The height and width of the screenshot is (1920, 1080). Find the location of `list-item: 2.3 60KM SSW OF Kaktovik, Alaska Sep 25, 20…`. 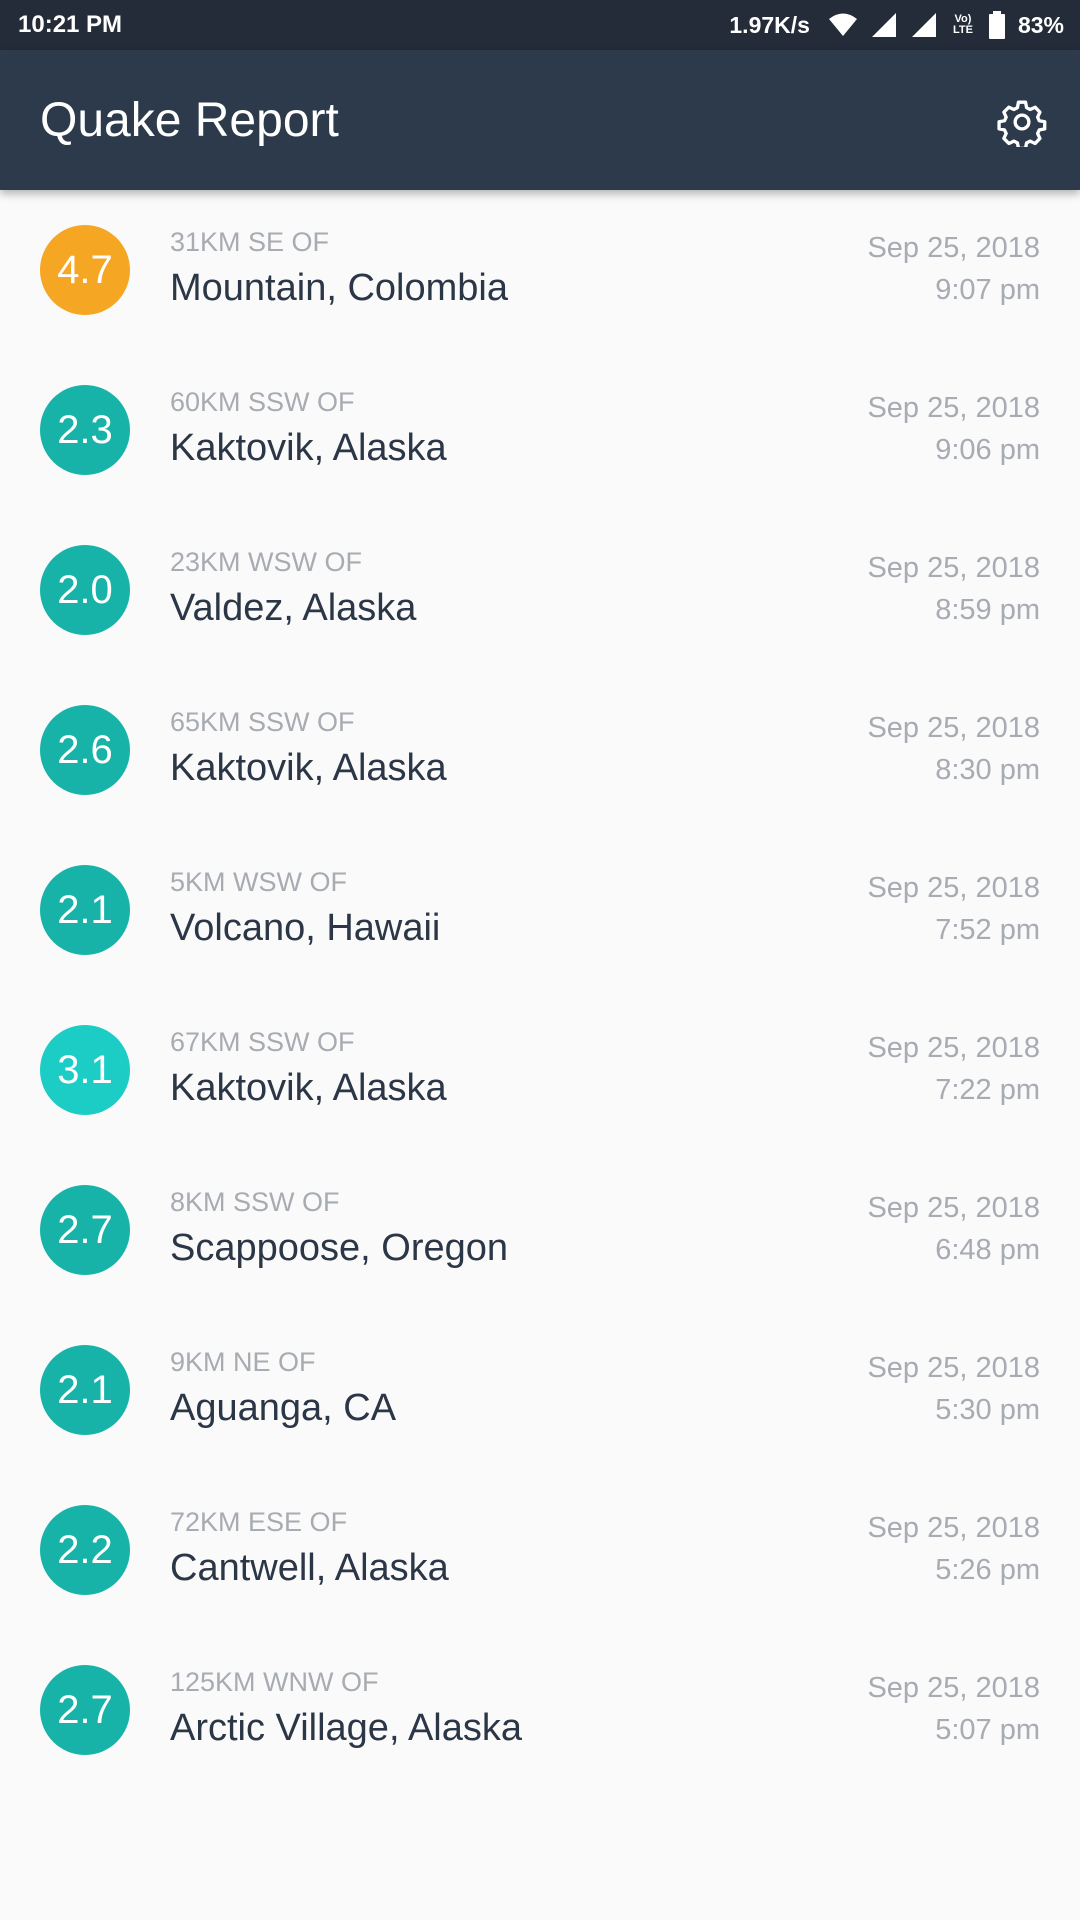

list-item: 2.3 60KM SSW OF Kaktovik, Alaska Sep 25, 20… is located at coordinates (540, 430).